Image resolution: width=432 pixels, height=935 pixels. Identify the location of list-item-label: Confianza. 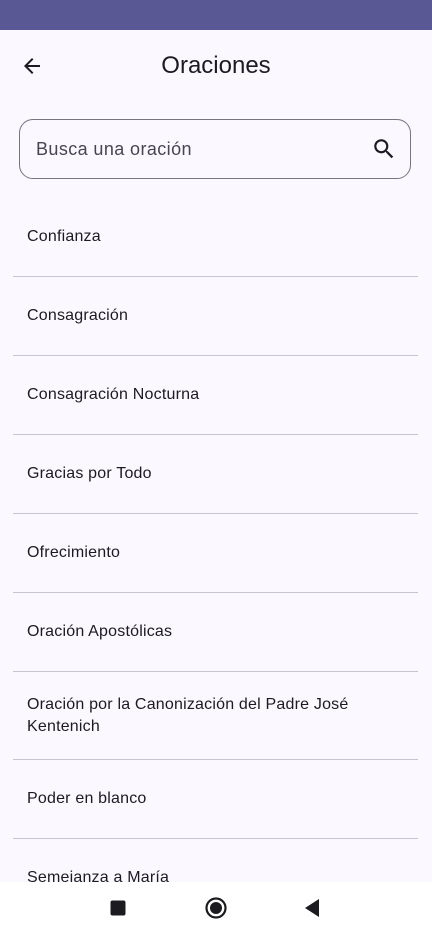
(64, 236).